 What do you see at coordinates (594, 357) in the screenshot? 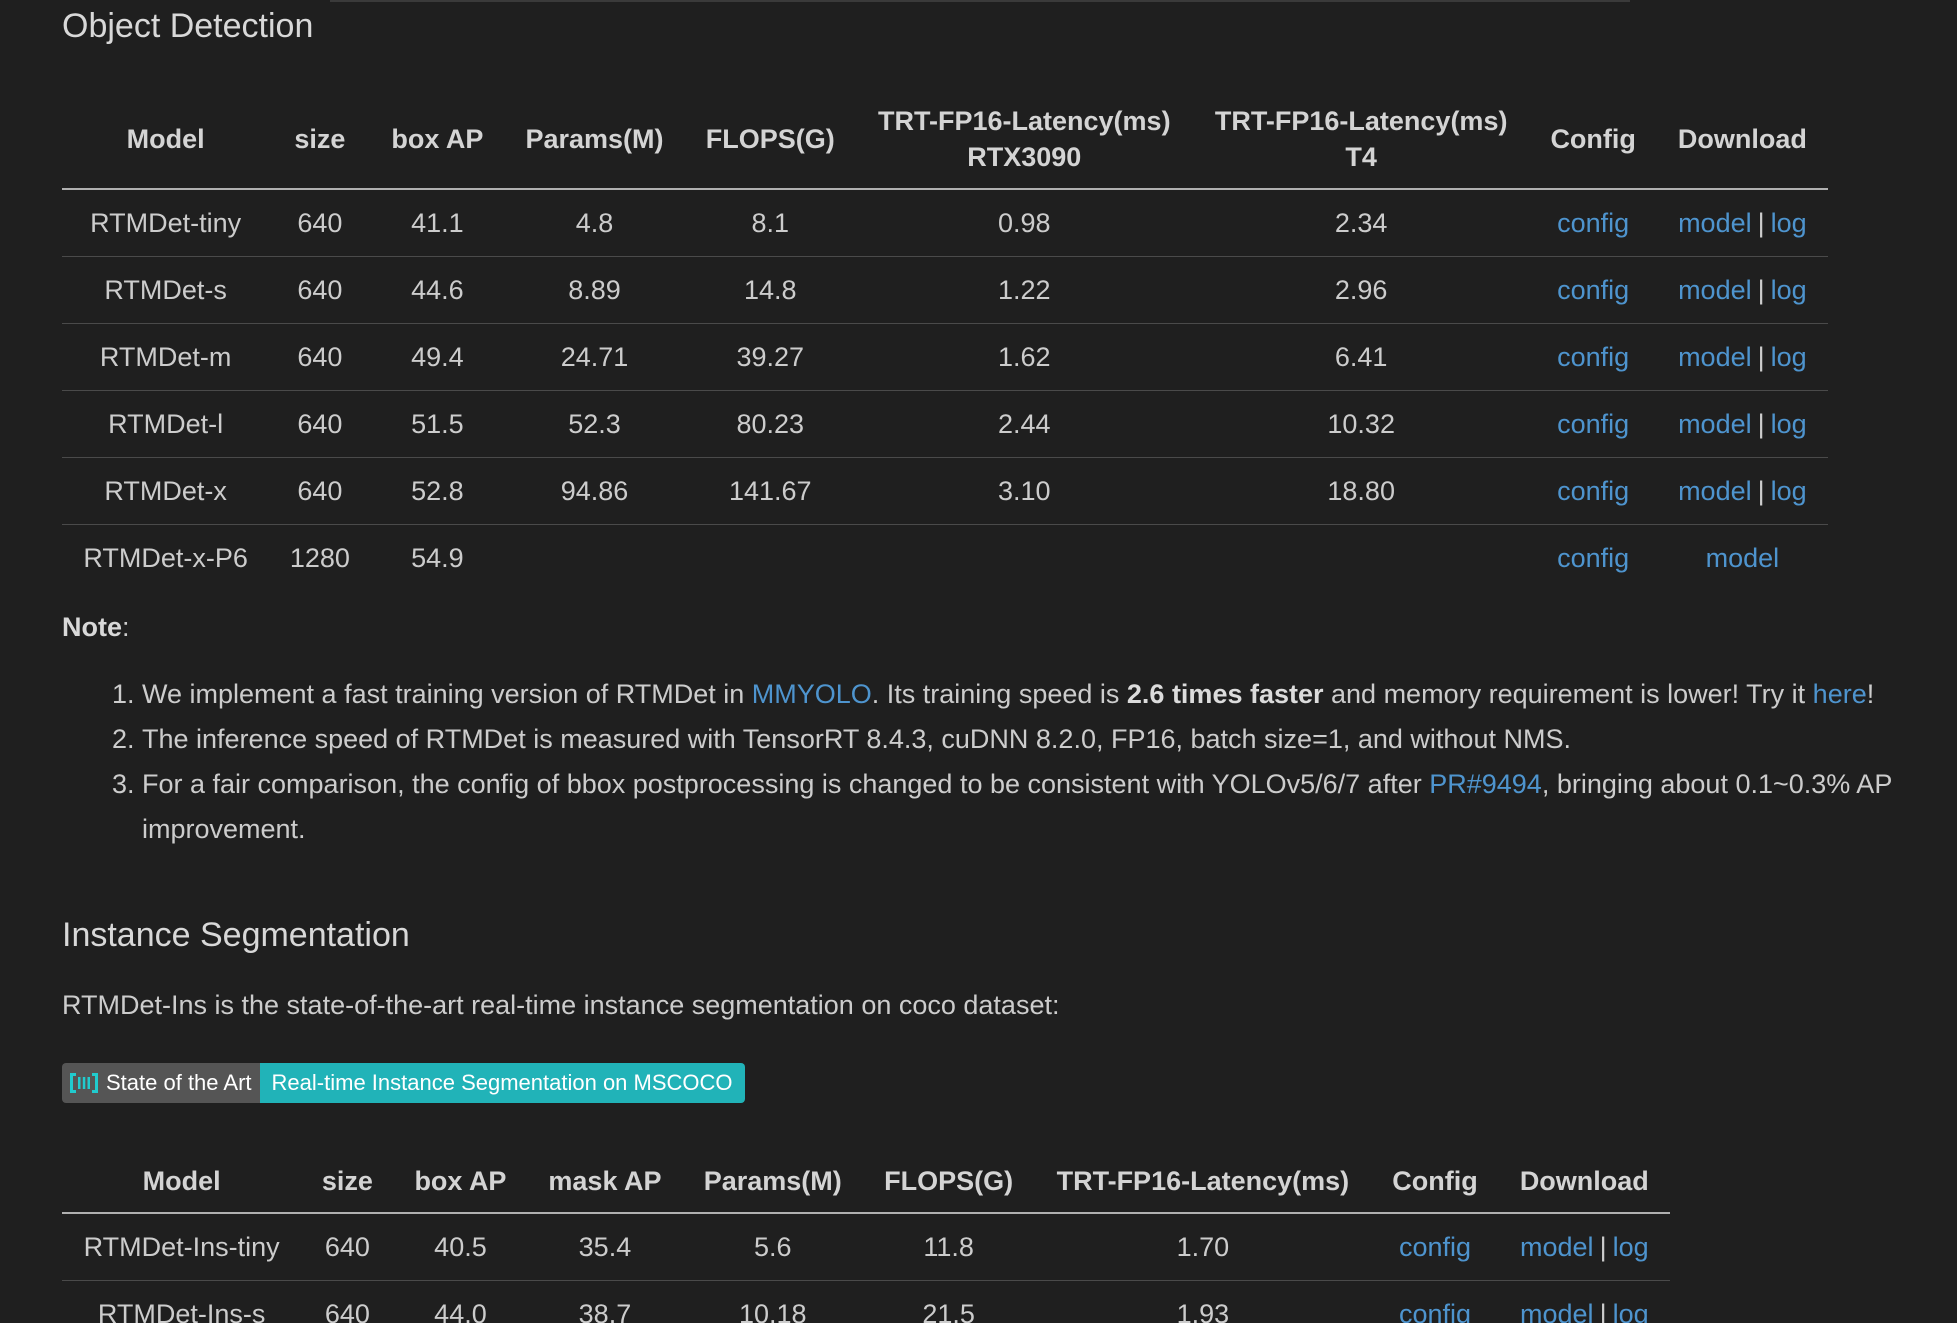
I see `cell-params: 24.71` at bounding box center [594, 357].